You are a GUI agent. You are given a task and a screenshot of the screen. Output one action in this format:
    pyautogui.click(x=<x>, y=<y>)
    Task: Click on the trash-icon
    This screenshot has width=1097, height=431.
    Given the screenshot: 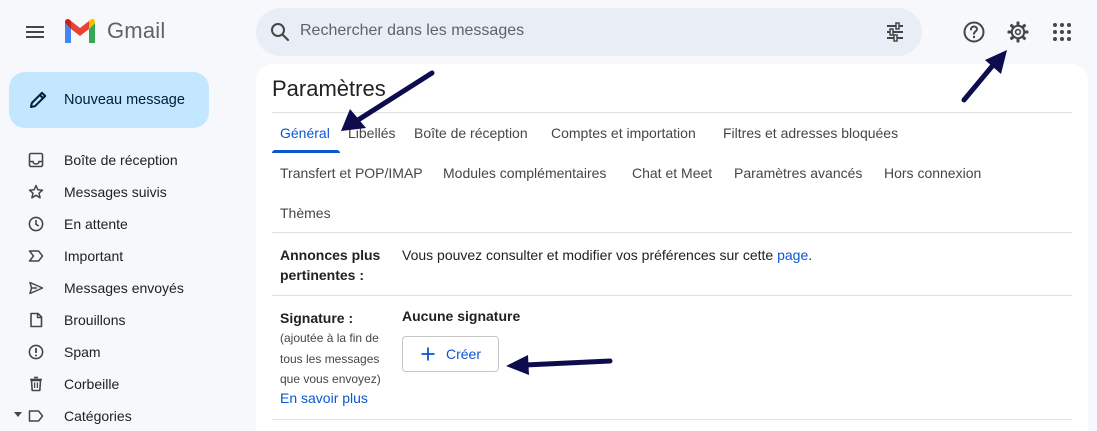 What is the action you would take?
    pyautogui.click(x=36, y=384)
    